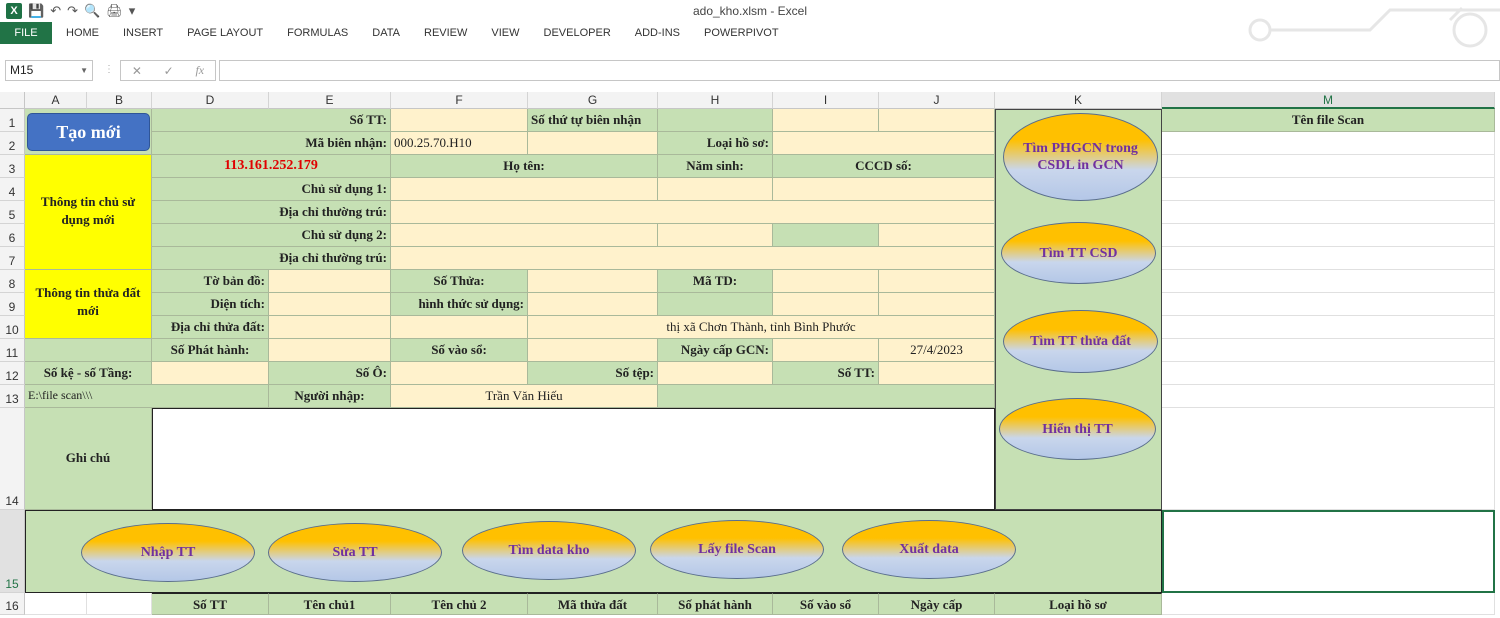  I want to click on tab-insert: INSERT, so click(143, 33).